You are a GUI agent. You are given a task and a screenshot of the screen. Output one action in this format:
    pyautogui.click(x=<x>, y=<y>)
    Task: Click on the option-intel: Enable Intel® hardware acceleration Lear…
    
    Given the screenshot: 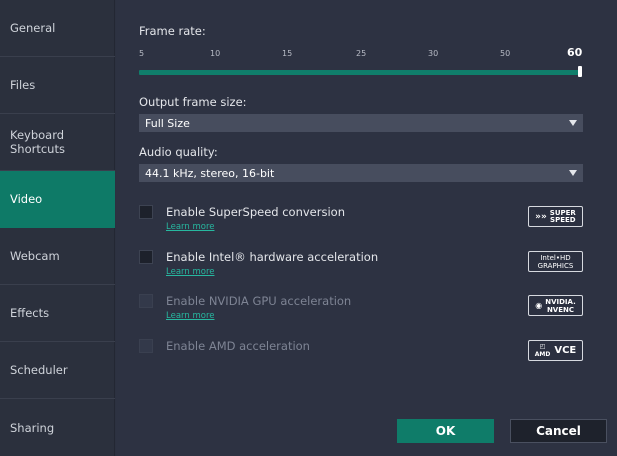 What is the action you would take?
    pyautogui.click(x=361, y=265)
    